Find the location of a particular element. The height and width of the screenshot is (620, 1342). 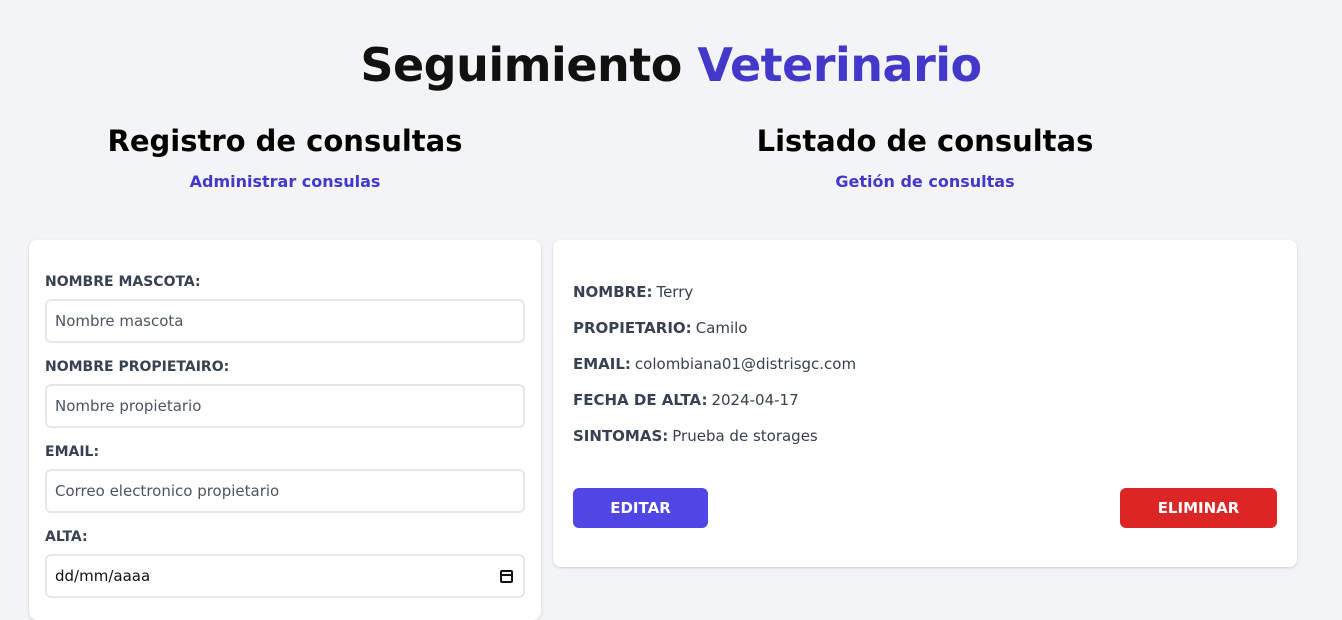

sintomas-value: Prueba de storages is located at coordinates (745, 436).